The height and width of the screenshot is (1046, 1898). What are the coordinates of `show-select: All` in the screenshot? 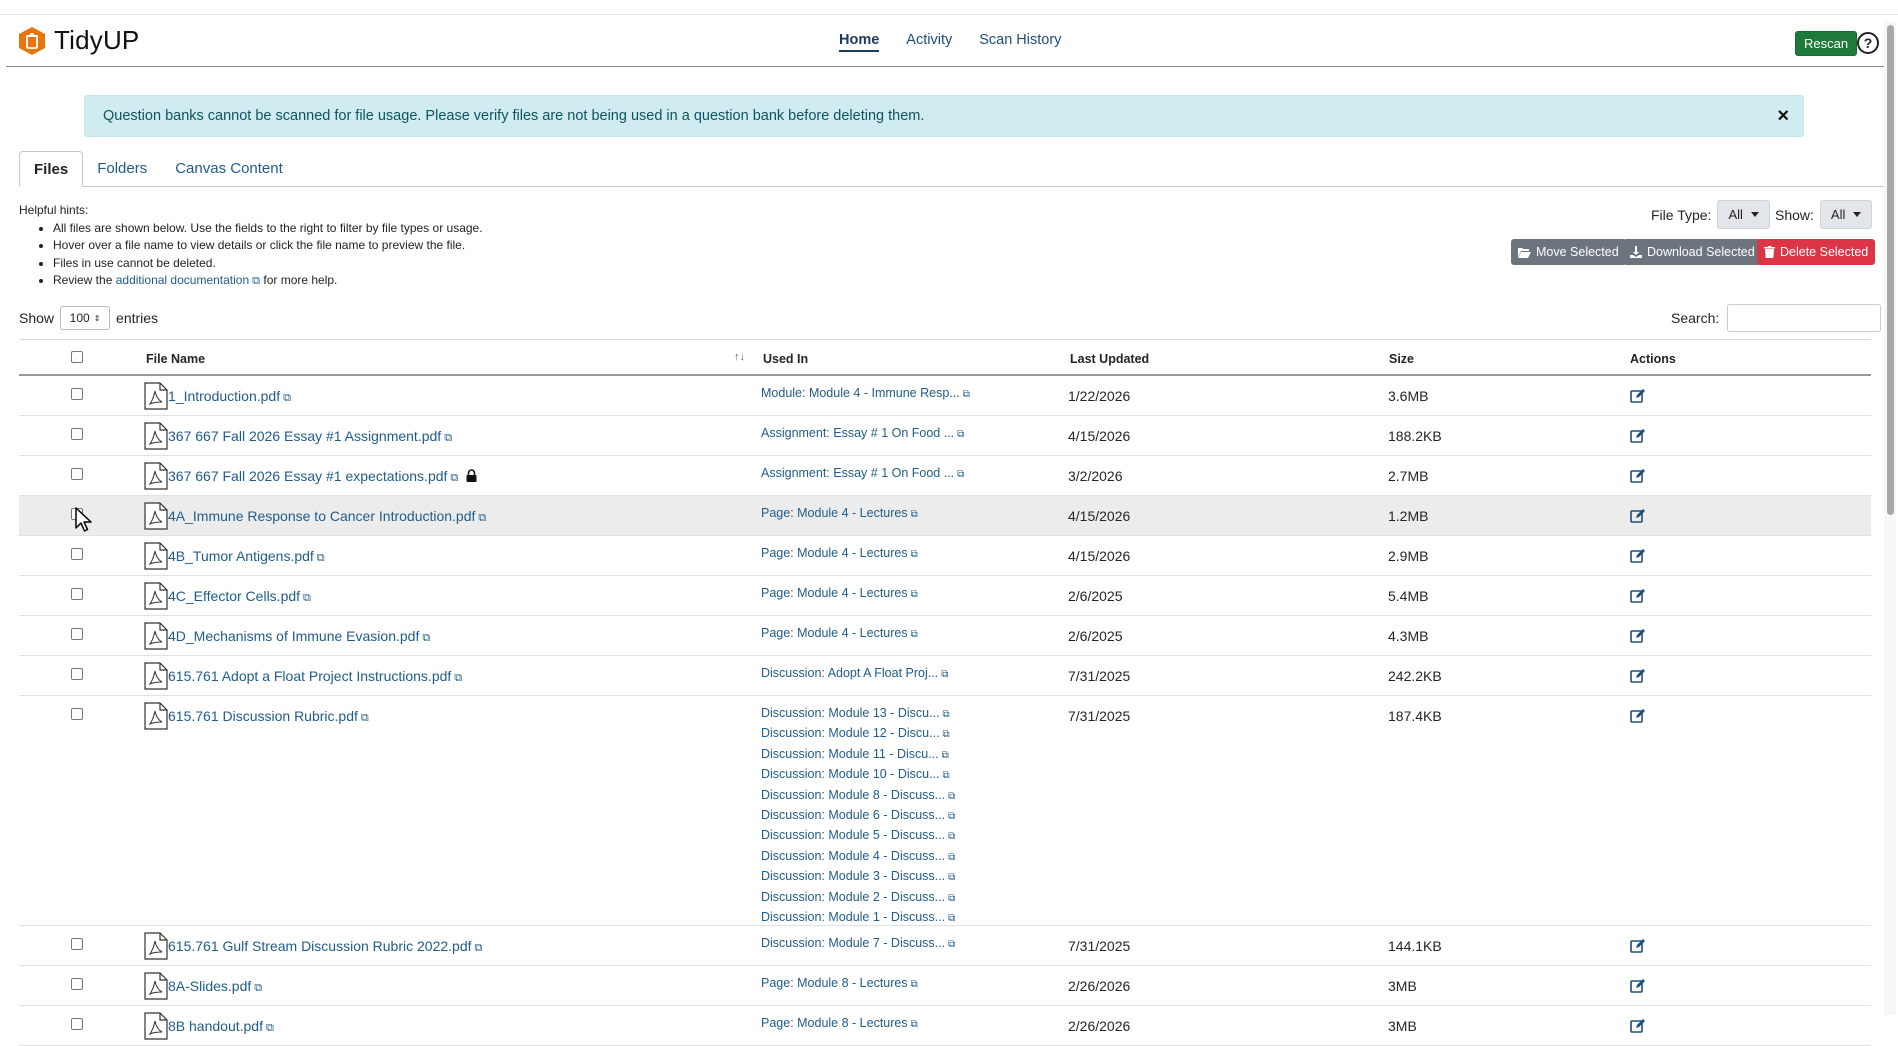 It's located at (1846, 214).